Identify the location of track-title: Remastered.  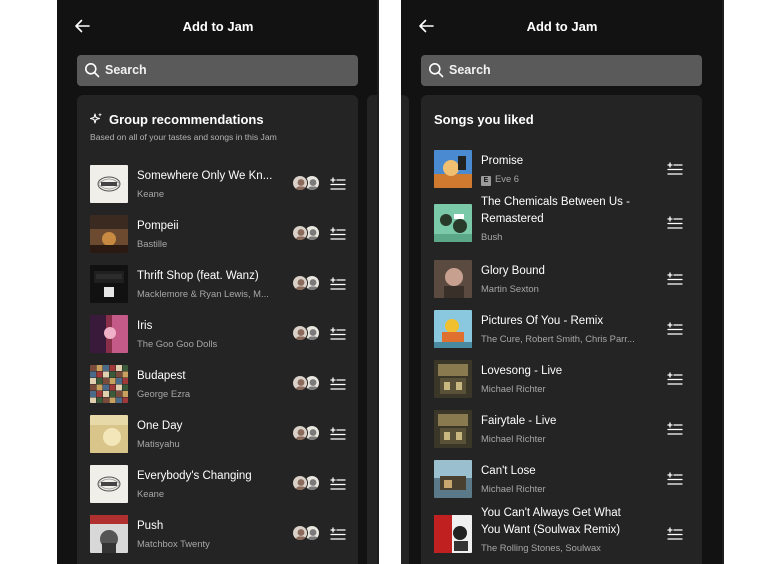
(512, 219).